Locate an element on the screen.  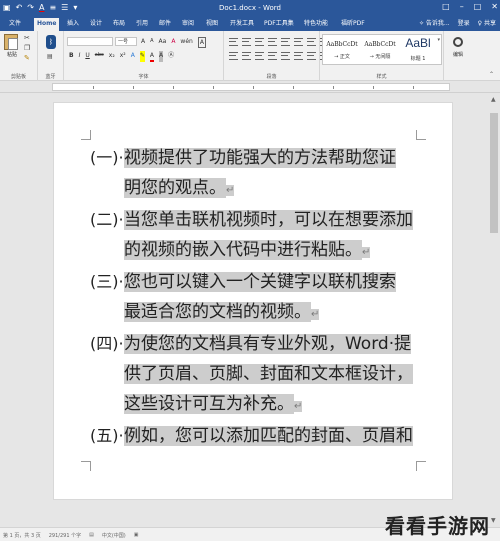
style-no-spacing-sample: AaBbCcDt is located at coordinates (380, 44).